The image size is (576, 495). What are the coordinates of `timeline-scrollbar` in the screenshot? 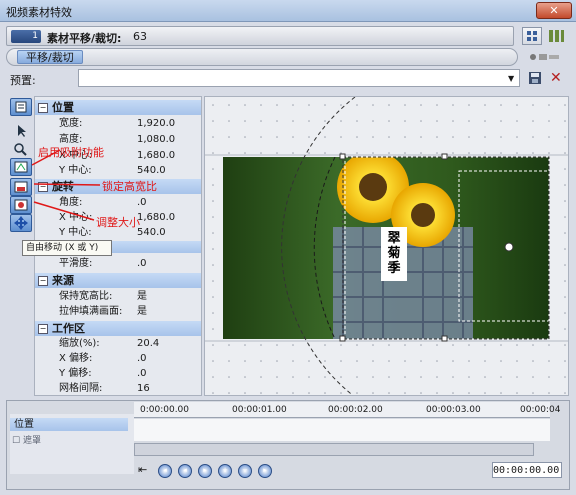 It's located at (334, 449).